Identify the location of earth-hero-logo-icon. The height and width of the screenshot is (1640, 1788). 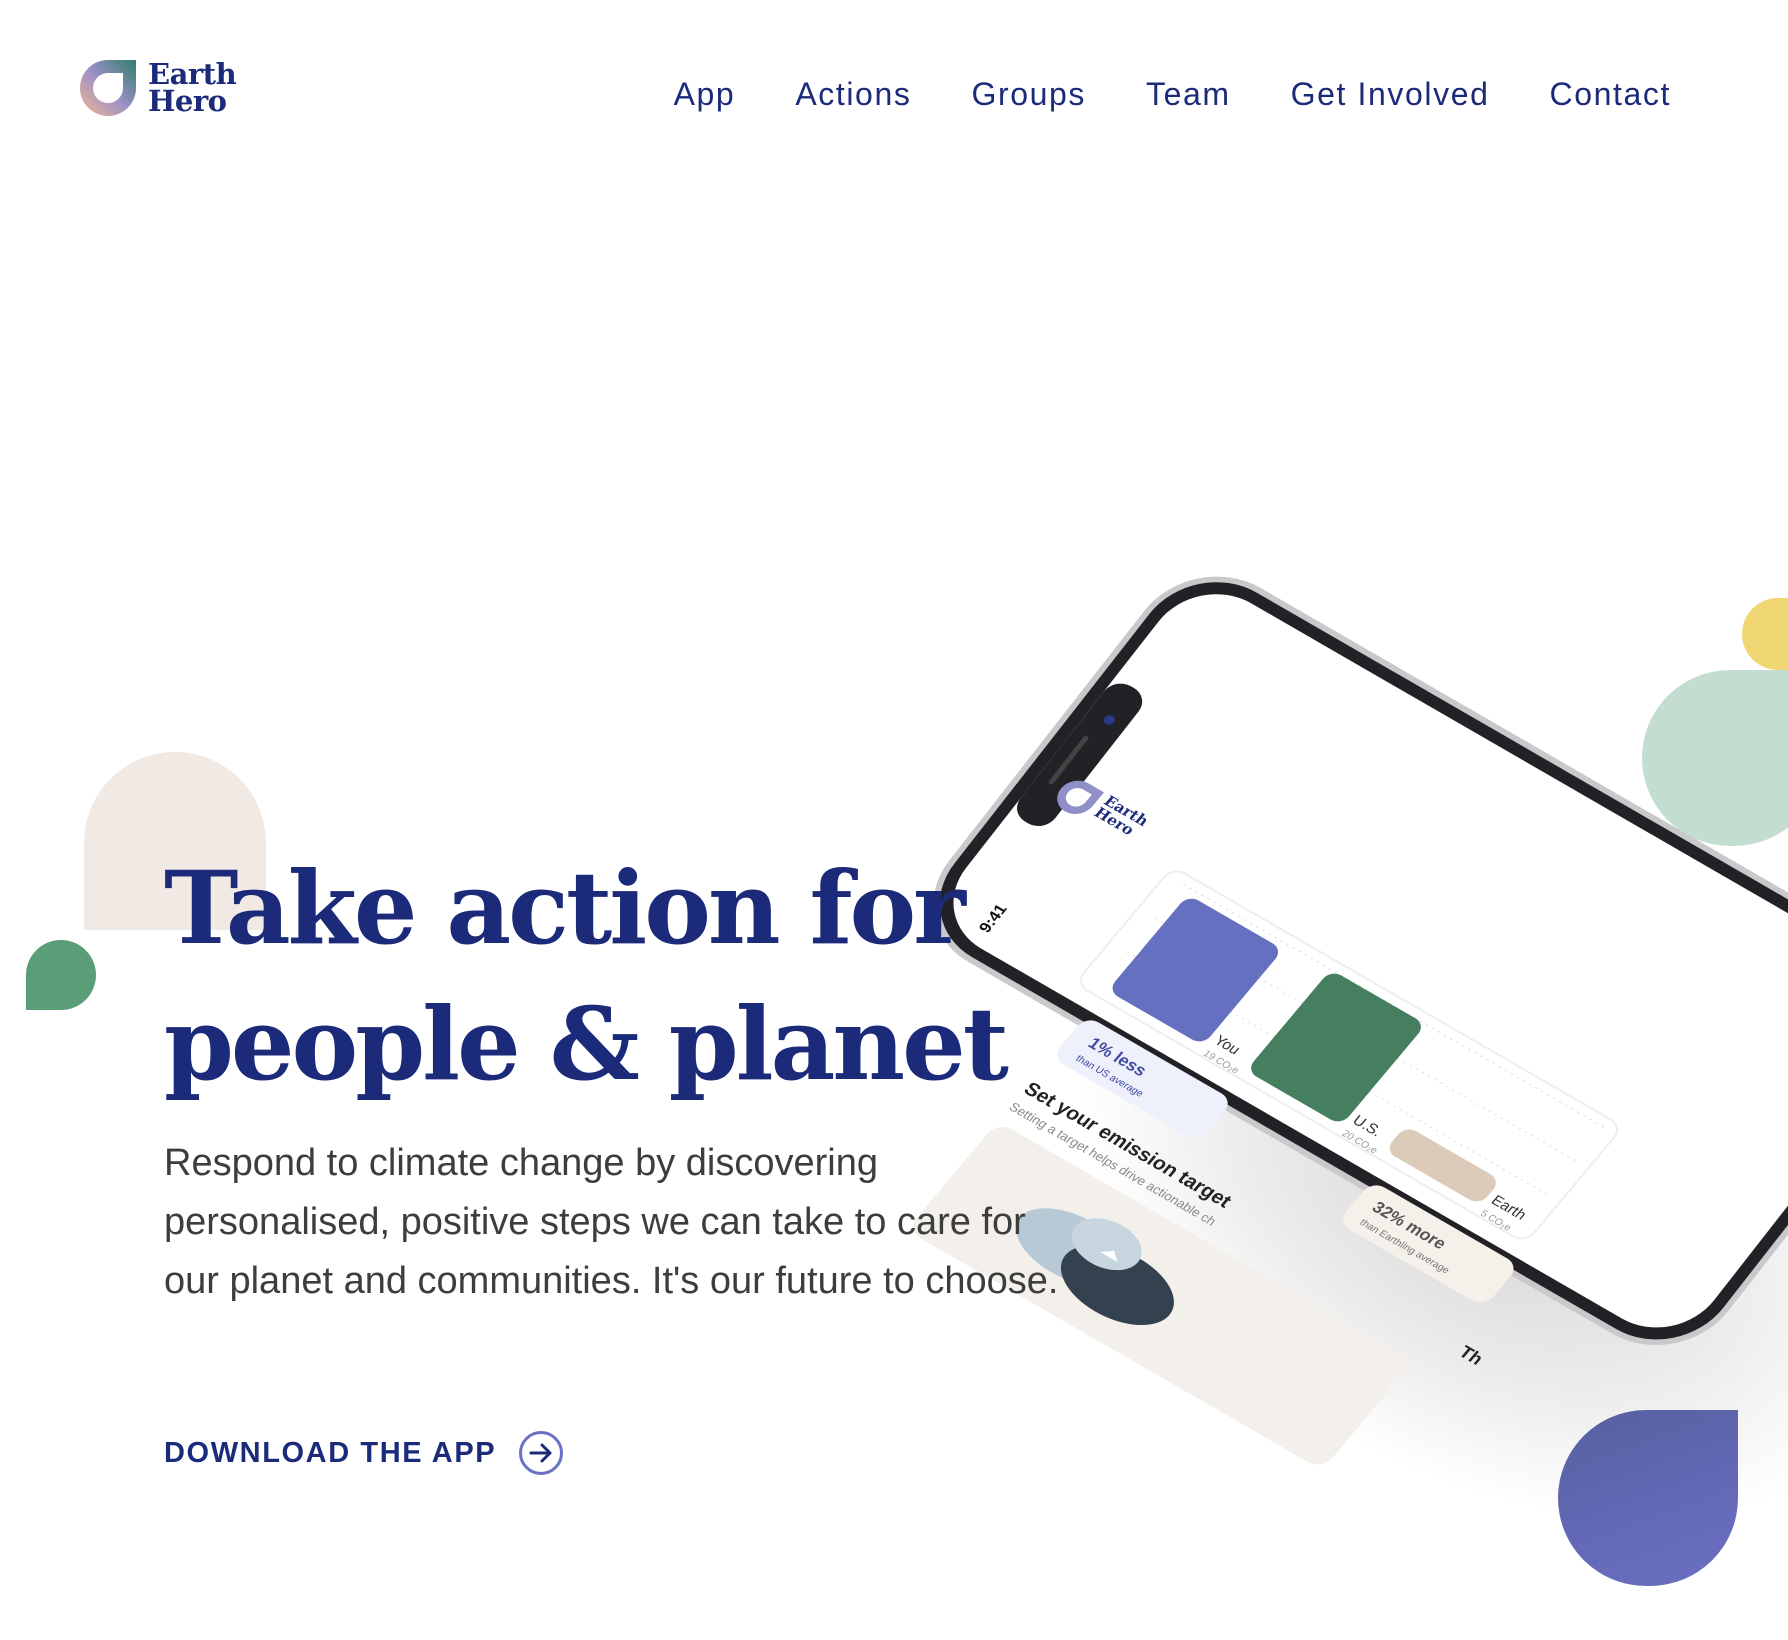
(108, 88).